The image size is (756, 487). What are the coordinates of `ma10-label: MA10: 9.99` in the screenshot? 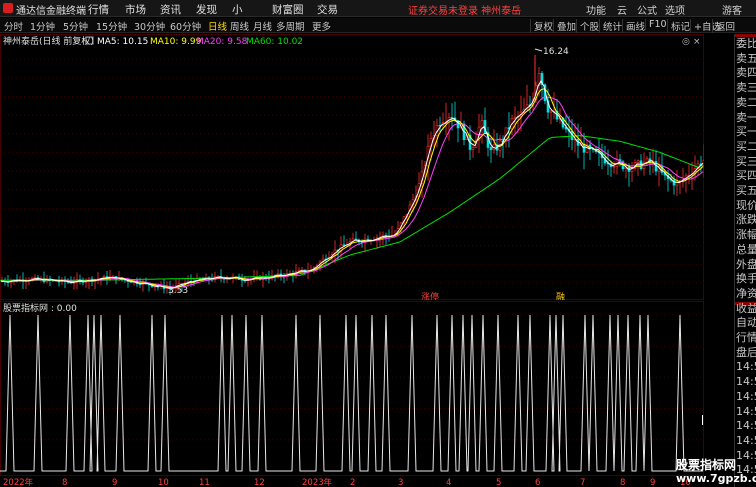 It's located at (176, 42).